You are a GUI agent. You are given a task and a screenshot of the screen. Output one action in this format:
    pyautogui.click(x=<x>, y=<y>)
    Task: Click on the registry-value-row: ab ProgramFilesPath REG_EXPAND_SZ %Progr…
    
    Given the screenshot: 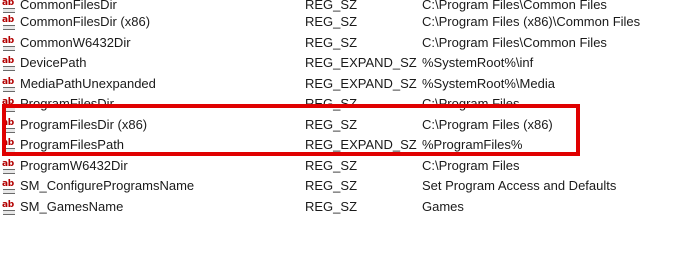 What is the action you would take?
    pyautogui.click(x=338, y=145)
    